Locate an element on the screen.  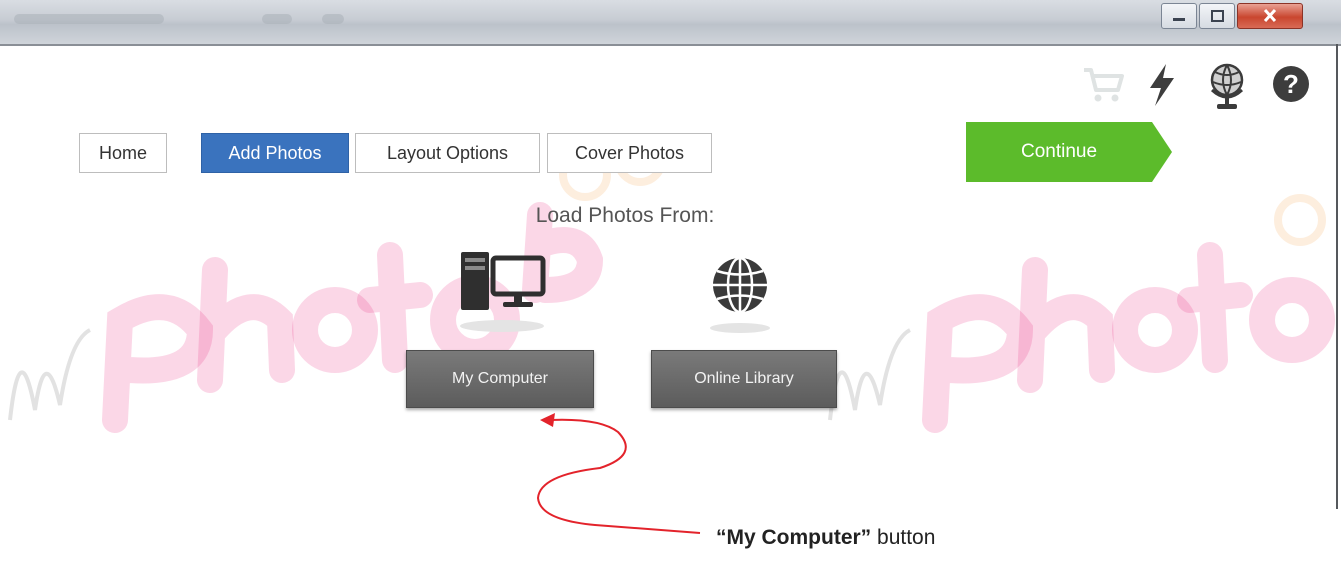
annotation-caption-bold: “My Computer” is located at coordinates (794, 537).